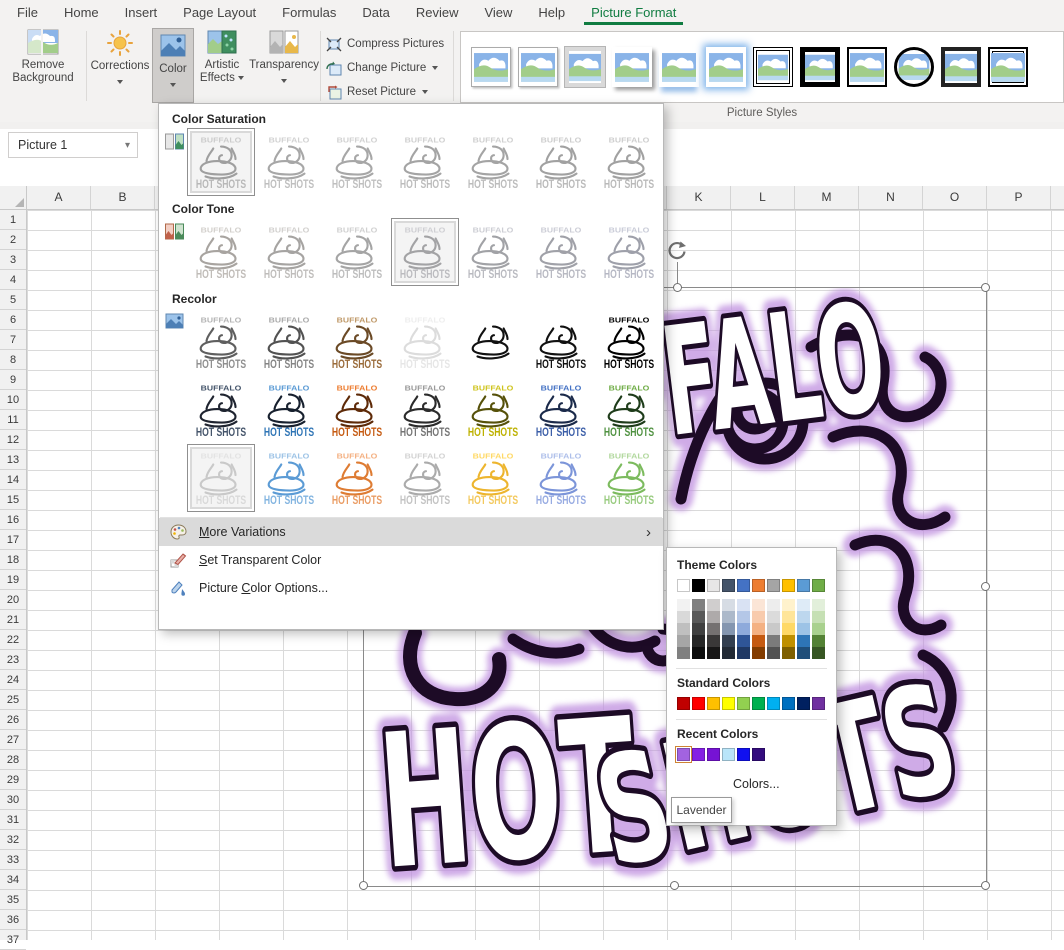  Describe the element at coordinates (1008, 67) in the screenshot. I see `picture-style-clipped` at that location.